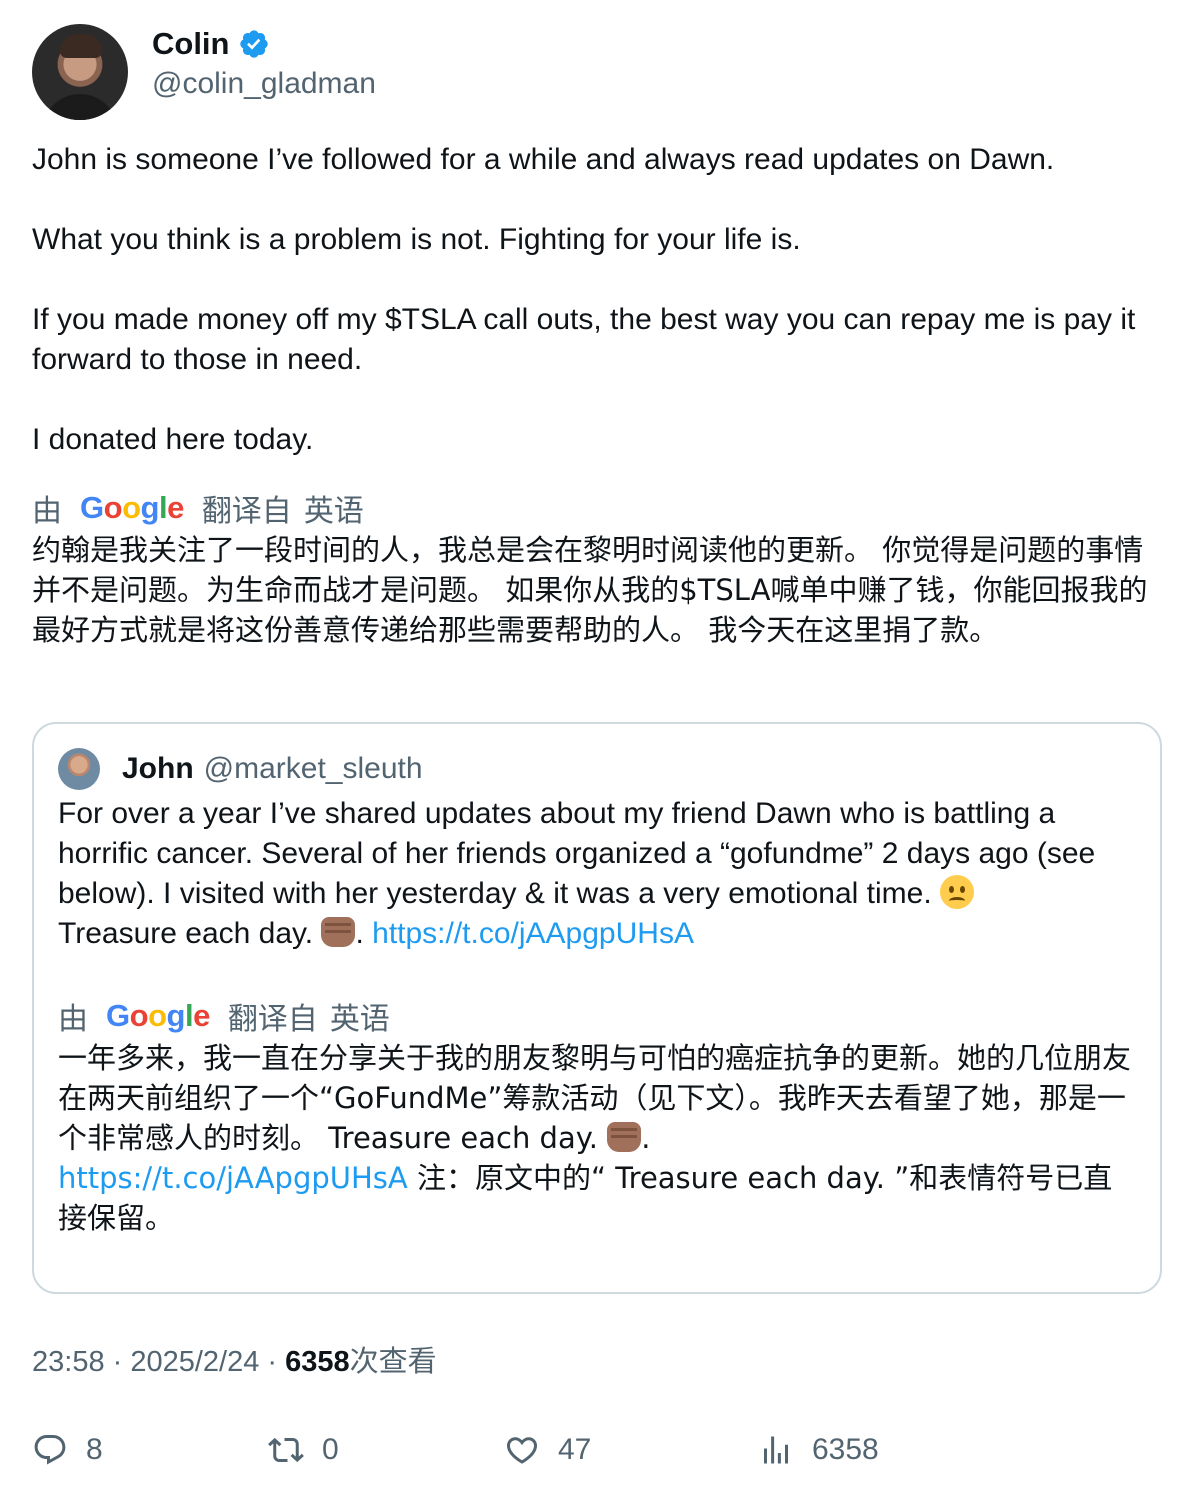 The width and height of the screenshot is (1196, 1496). What do you see at coordinates (94, 1449) in the screenshot?
I see `reply-count: 8` at bounding box center [94, 1449].